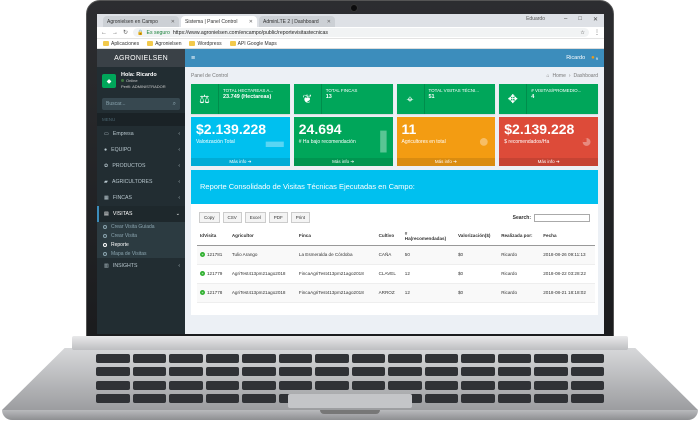 The width and height of the screenshot is (700, 426). I want to click on app-logo: AGRONIELSEN, so click(141, 58).